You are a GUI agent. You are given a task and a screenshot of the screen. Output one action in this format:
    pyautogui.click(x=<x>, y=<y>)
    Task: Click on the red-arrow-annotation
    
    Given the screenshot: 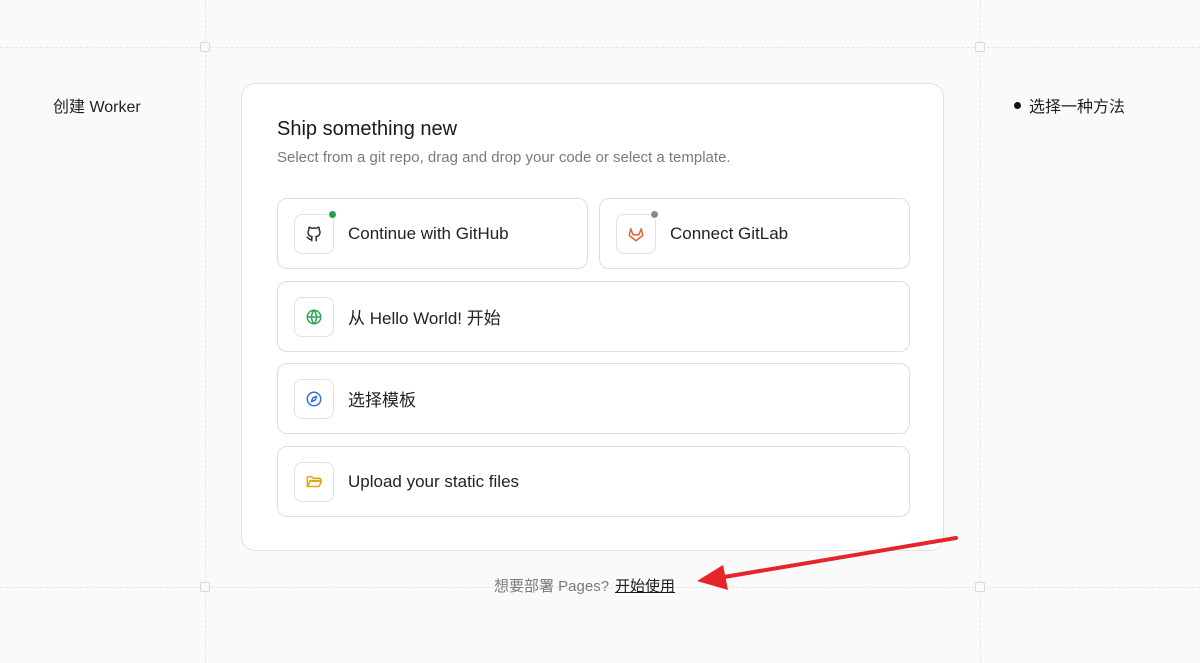 What is the action you would take?
    pyautogui.click(x=827, y=563)
    